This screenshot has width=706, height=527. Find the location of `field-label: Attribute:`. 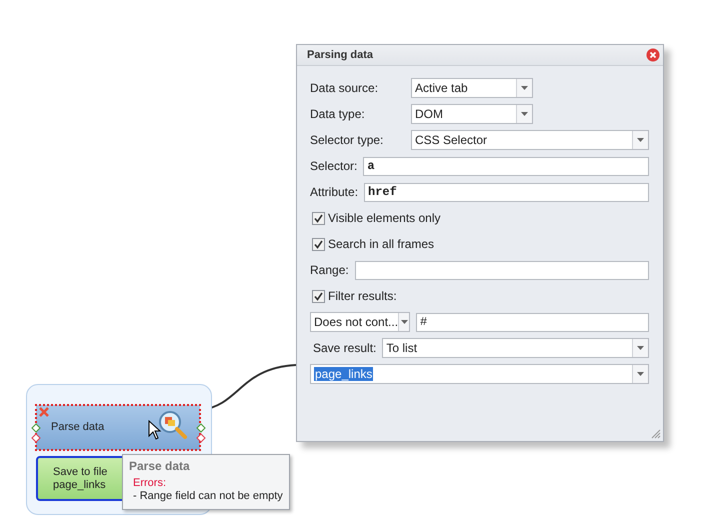

field-label: Attribute: is located at coordinates (334, 192).